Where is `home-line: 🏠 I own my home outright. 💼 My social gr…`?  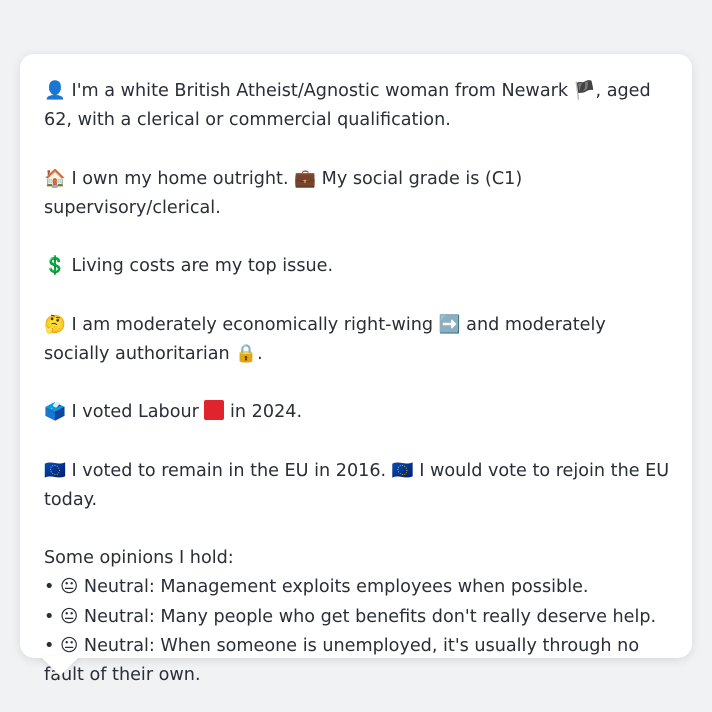 home-line: 🏠 I own my home outright. 💼 My social gr… is located at coordinates (358, 194).